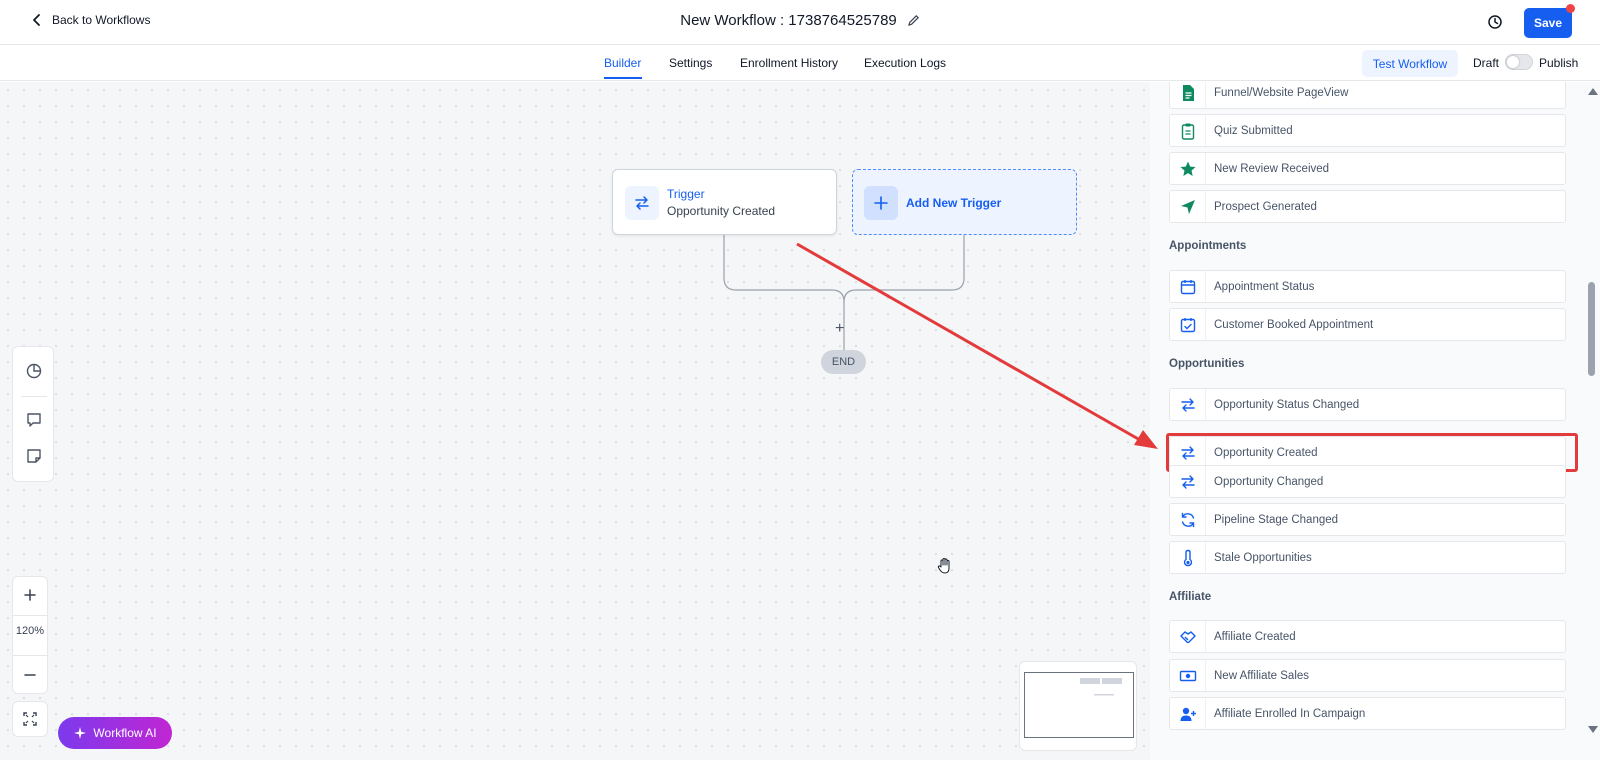 The image size is (1600, 760). Describe the element at coordinates (1188, 713) in the screenshot. I see `user-plus-icon` at that location.